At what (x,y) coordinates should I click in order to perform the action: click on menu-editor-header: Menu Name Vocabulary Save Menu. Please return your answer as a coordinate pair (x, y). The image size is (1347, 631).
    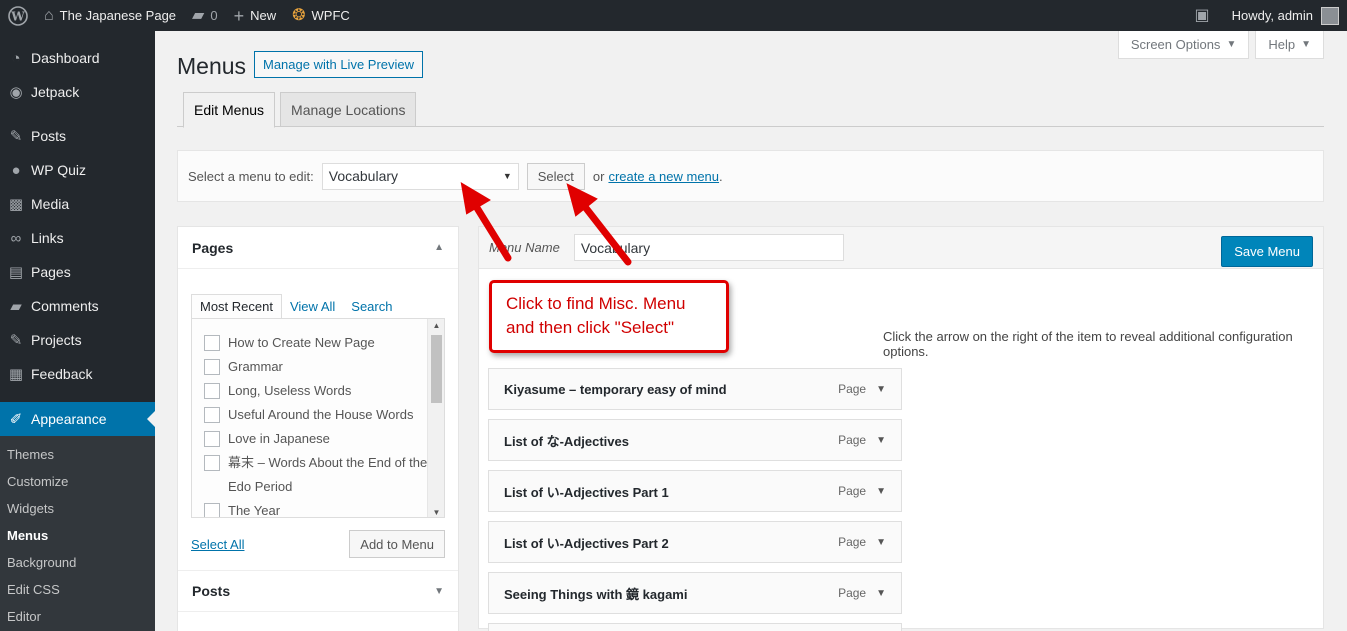
    Looking at the image, I should click on (901, 247).